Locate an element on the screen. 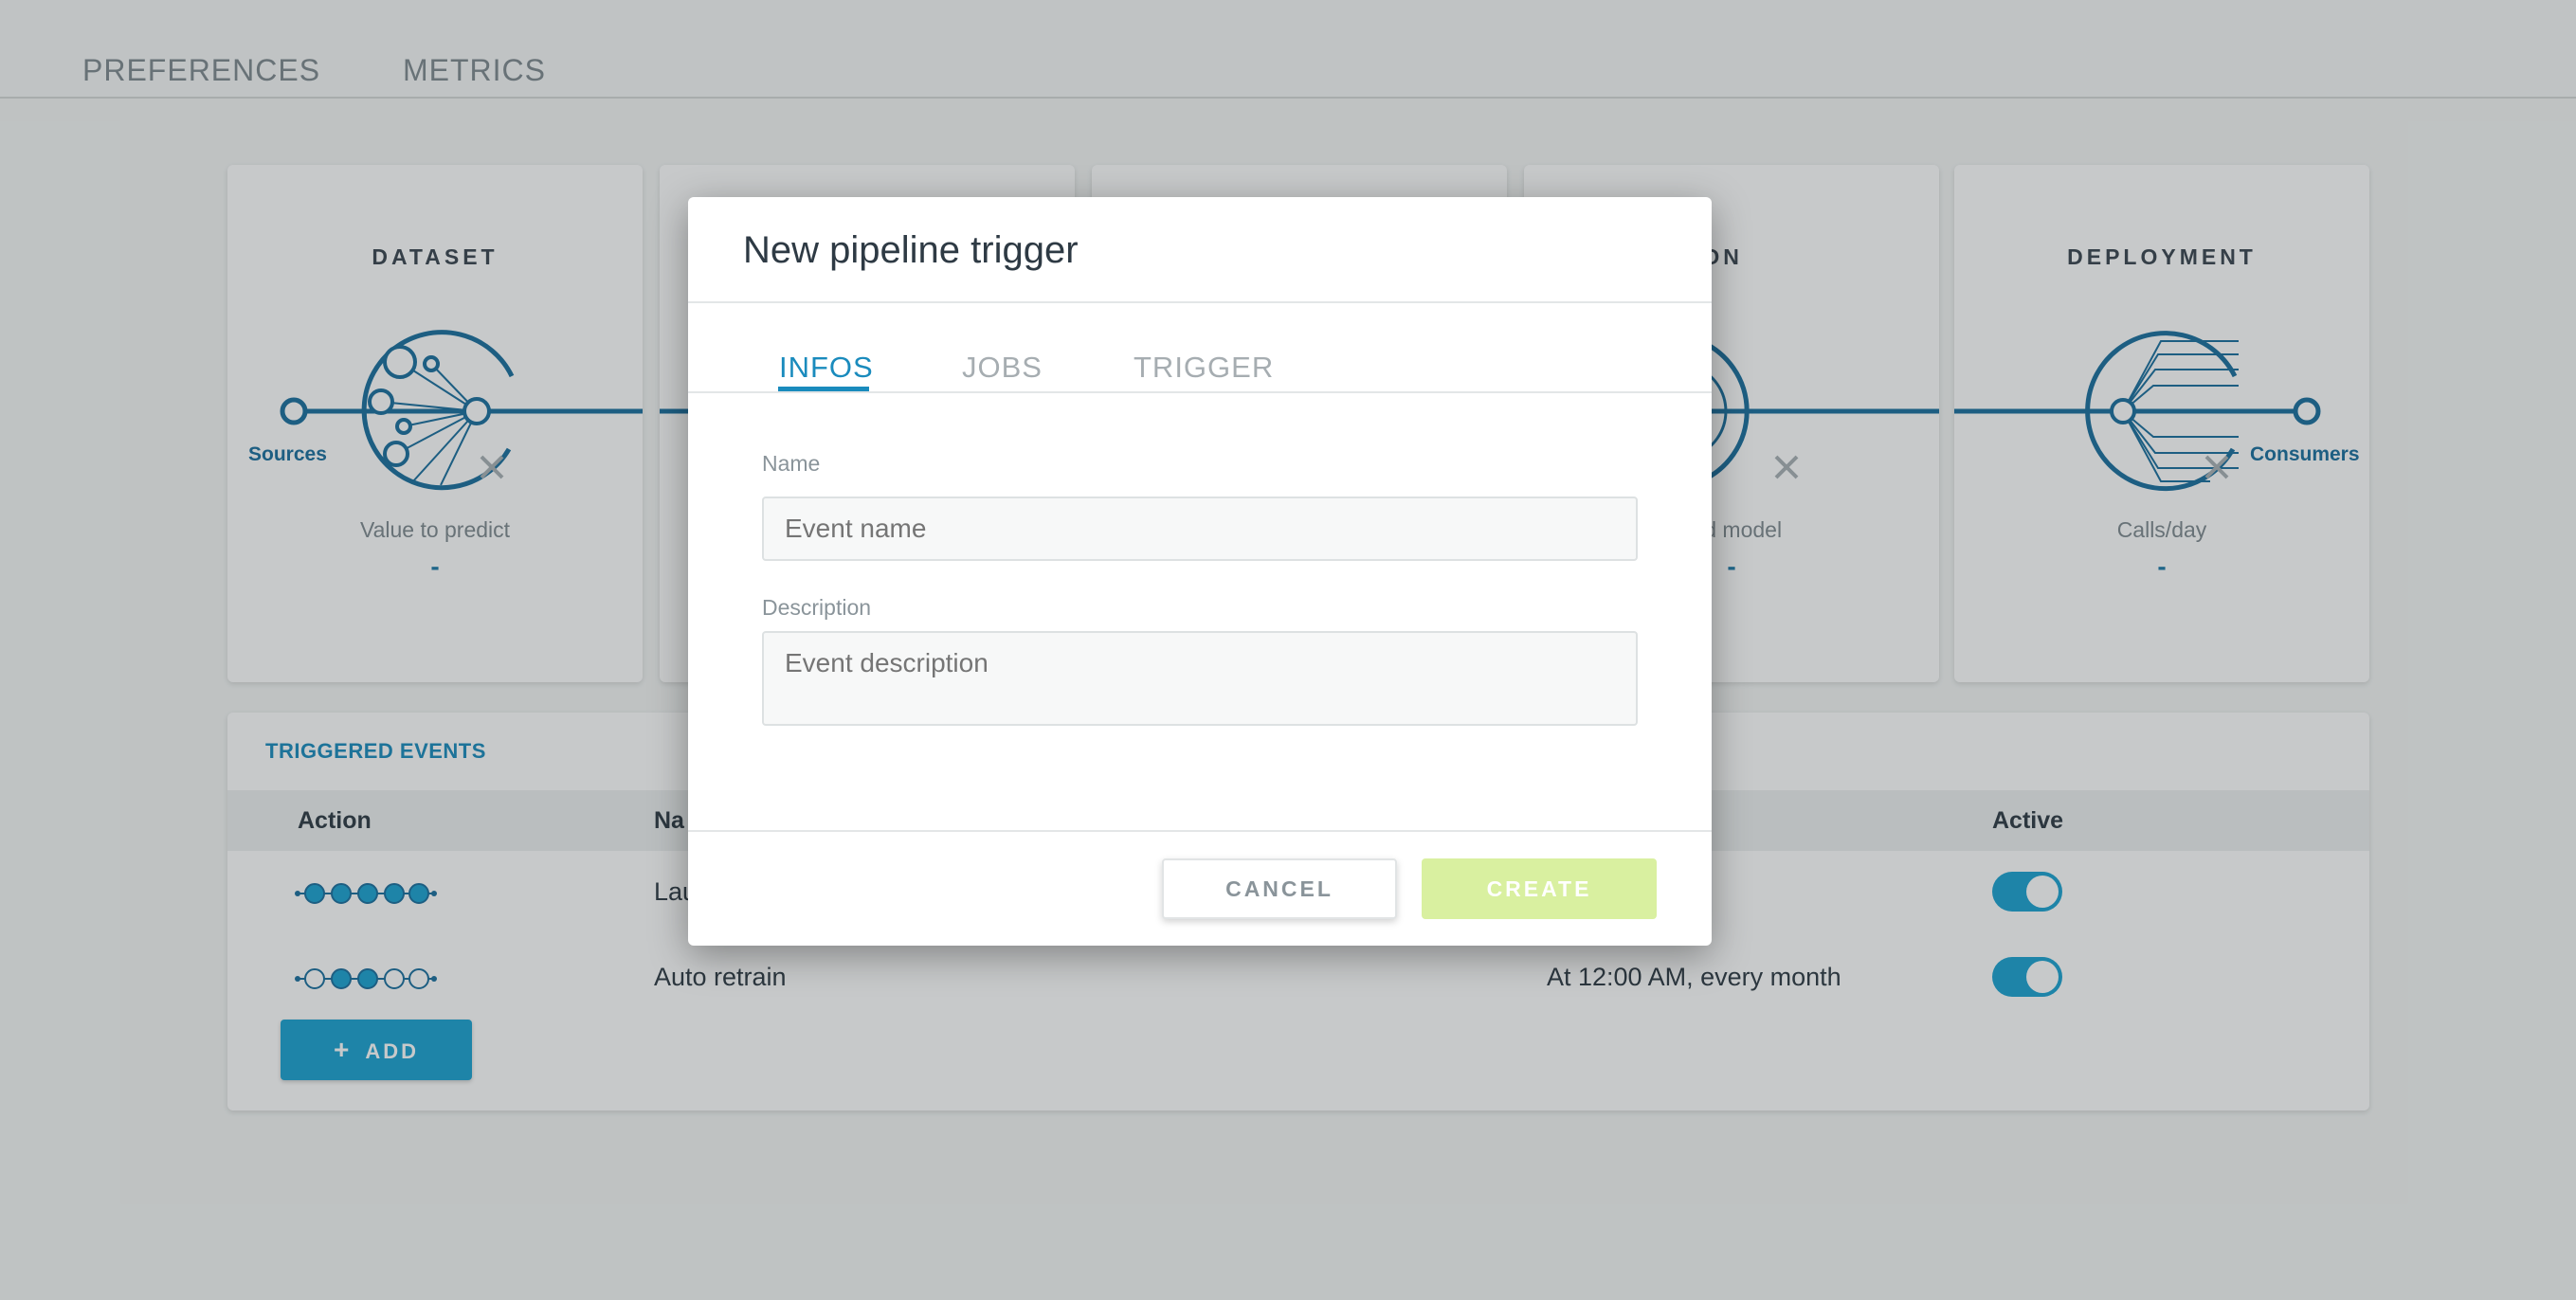 This screenshot has width=2576, height=1300. event-name-input is located at coordinates (1200, 529).